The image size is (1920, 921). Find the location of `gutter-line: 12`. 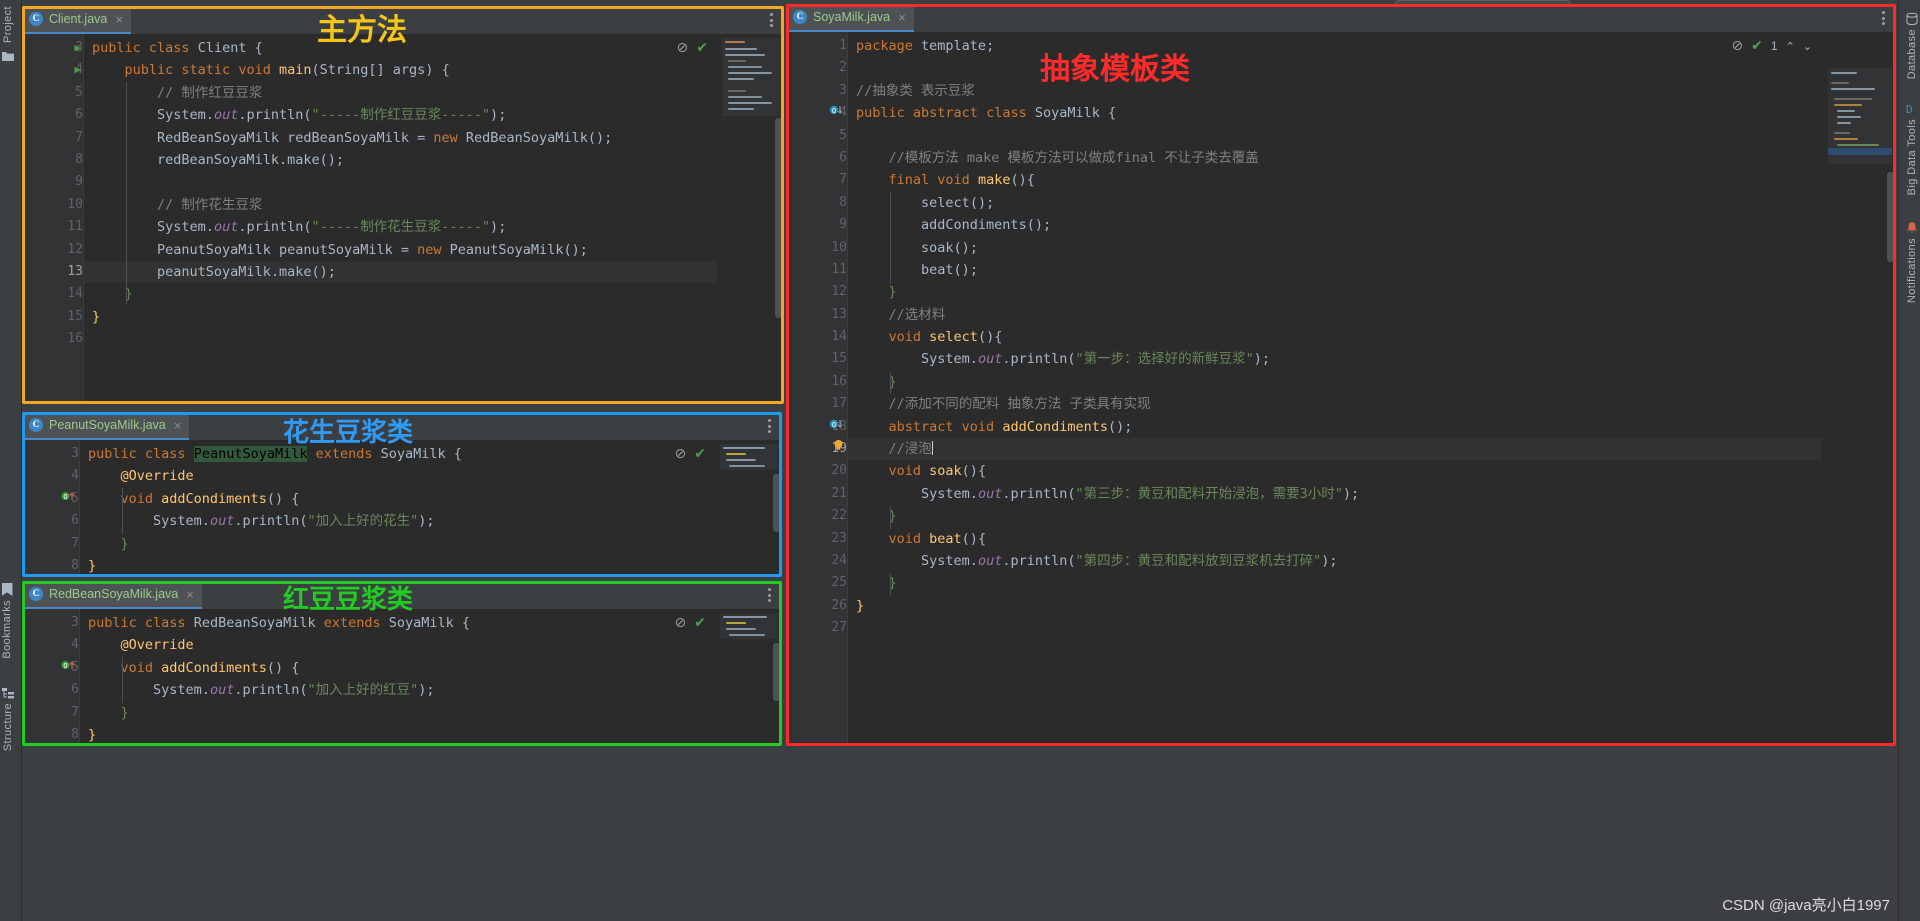

gutter-line: 12 is located at coordinates (52, 250).